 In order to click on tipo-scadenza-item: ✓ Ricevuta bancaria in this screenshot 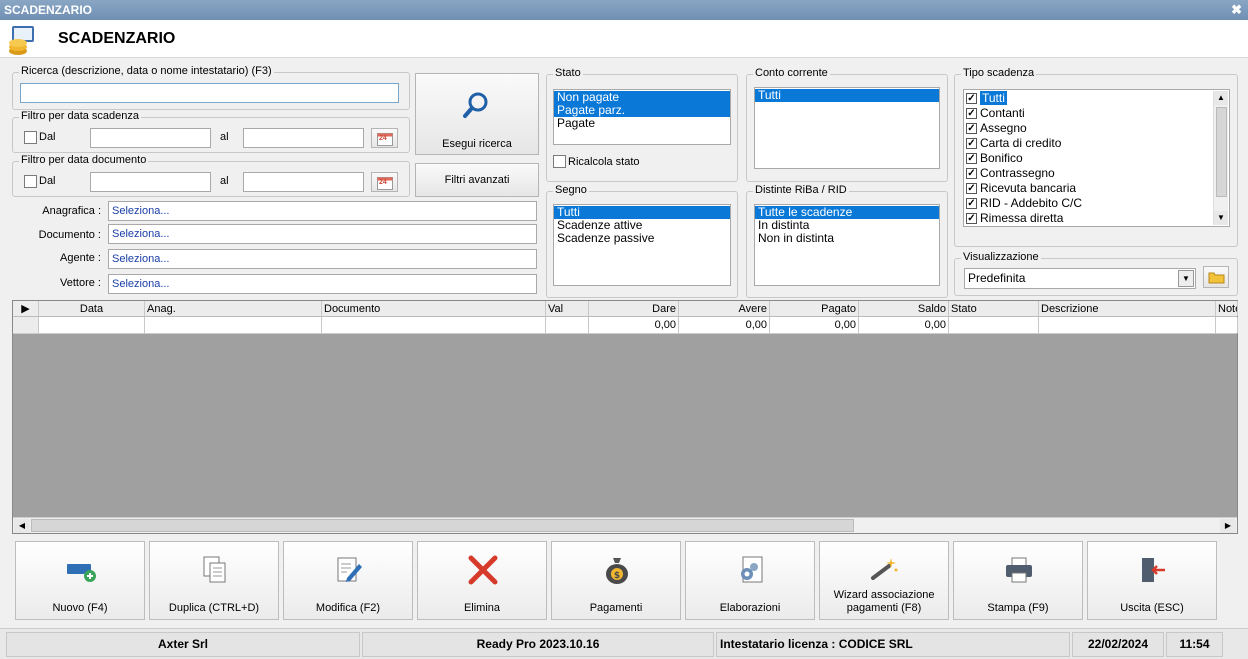, I will do `click(1096, 188)`.